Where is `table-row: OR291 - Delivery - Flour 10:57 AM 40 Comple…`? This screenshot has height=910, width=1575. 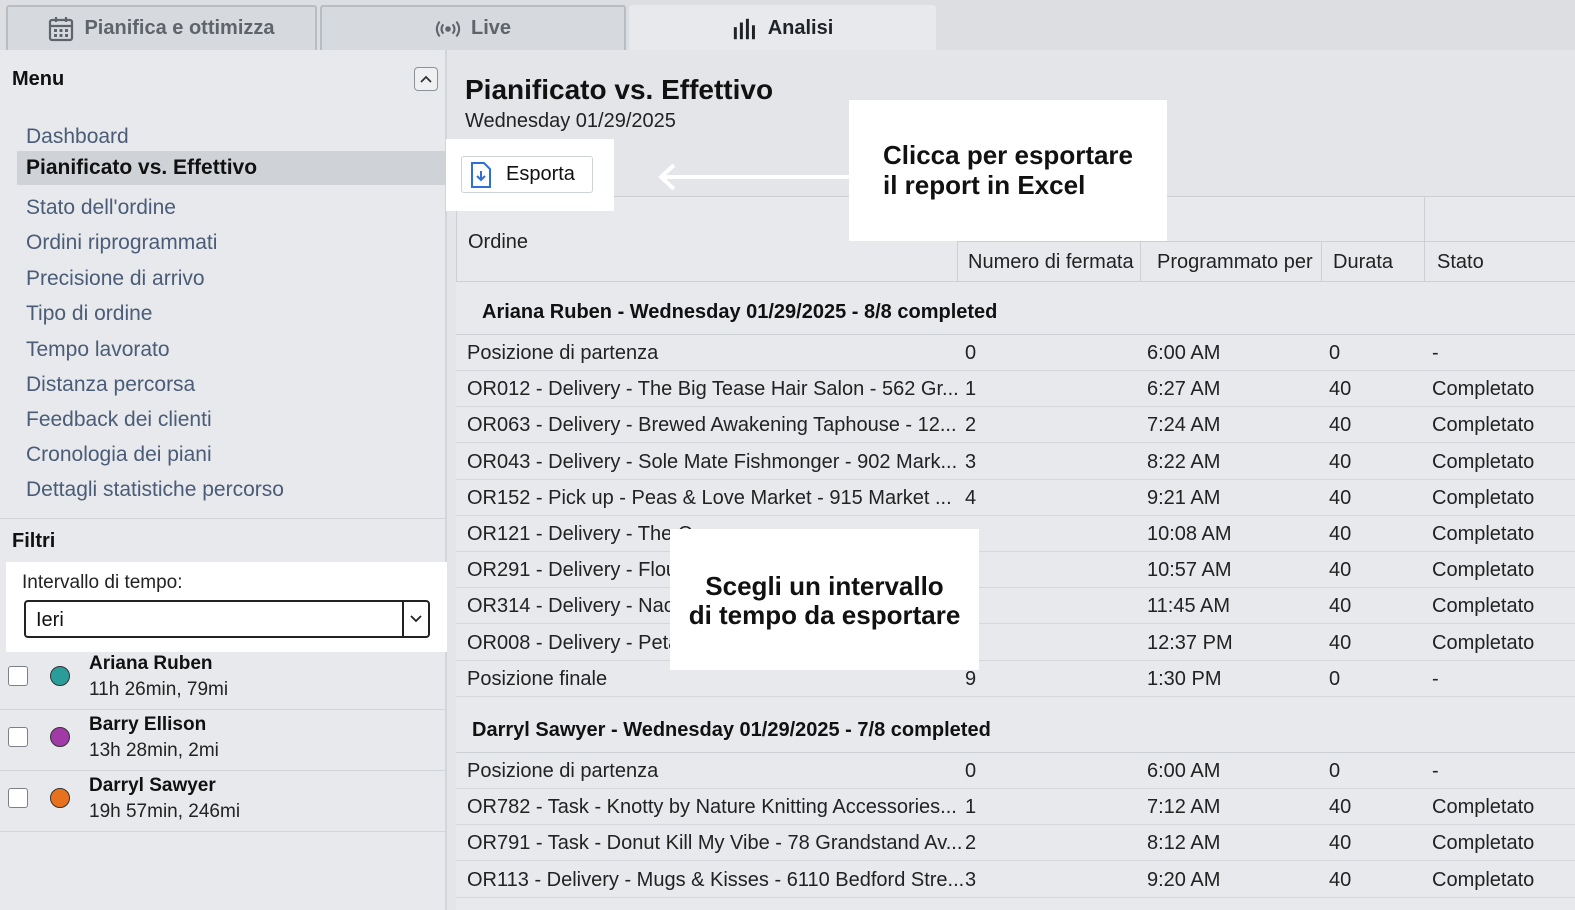
table-row: OR291 - Delivery - Flour 10:57 AM 40 Comple… is located at coordinates (1015, 570).